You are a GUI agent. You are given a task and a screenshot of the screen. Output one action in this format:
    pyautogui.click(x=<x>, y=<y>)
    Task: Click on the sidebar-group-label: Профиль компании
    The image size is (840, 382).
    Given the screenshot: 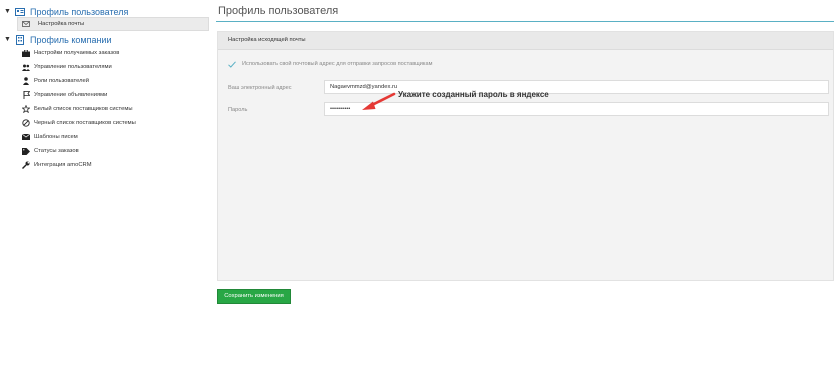 What is the action you would take?
    pyautogui.click(x=71, y=40)
    